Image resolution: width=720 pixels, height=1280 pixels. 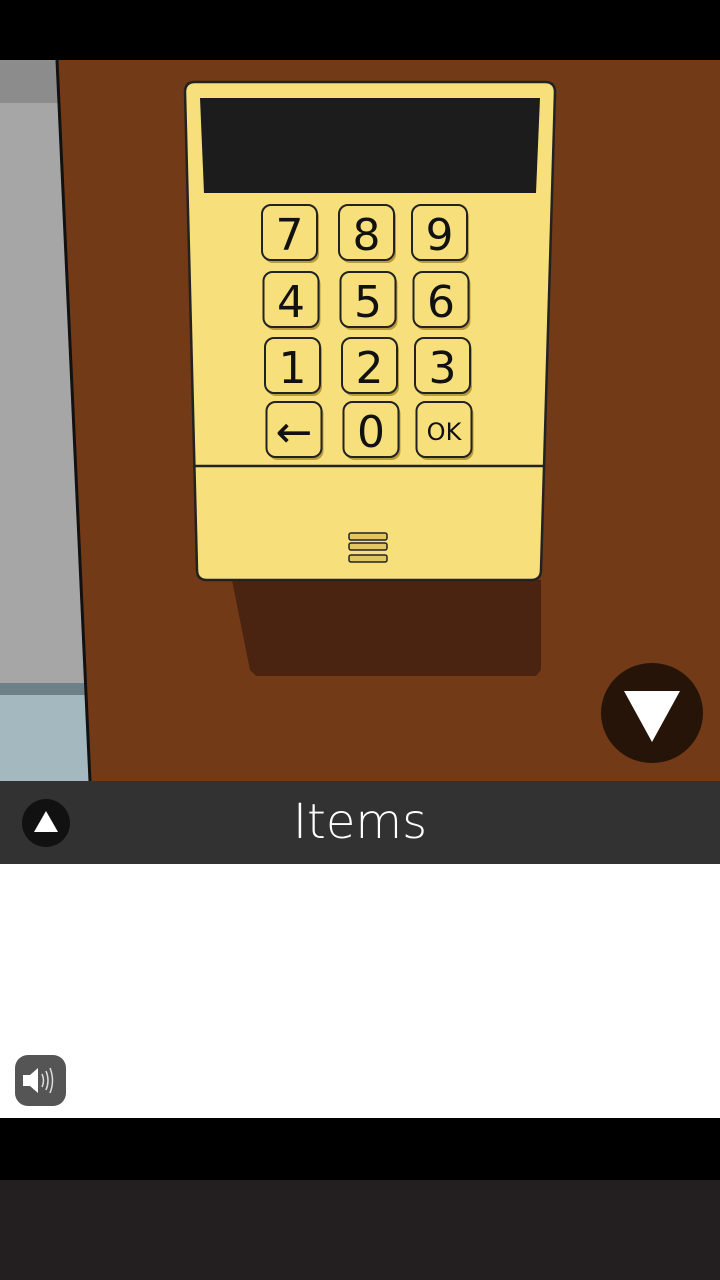 What do you see at coordinates (46, 823) in the screenshot?
I see `items-toggle-button` at bounding box center [46, 823].